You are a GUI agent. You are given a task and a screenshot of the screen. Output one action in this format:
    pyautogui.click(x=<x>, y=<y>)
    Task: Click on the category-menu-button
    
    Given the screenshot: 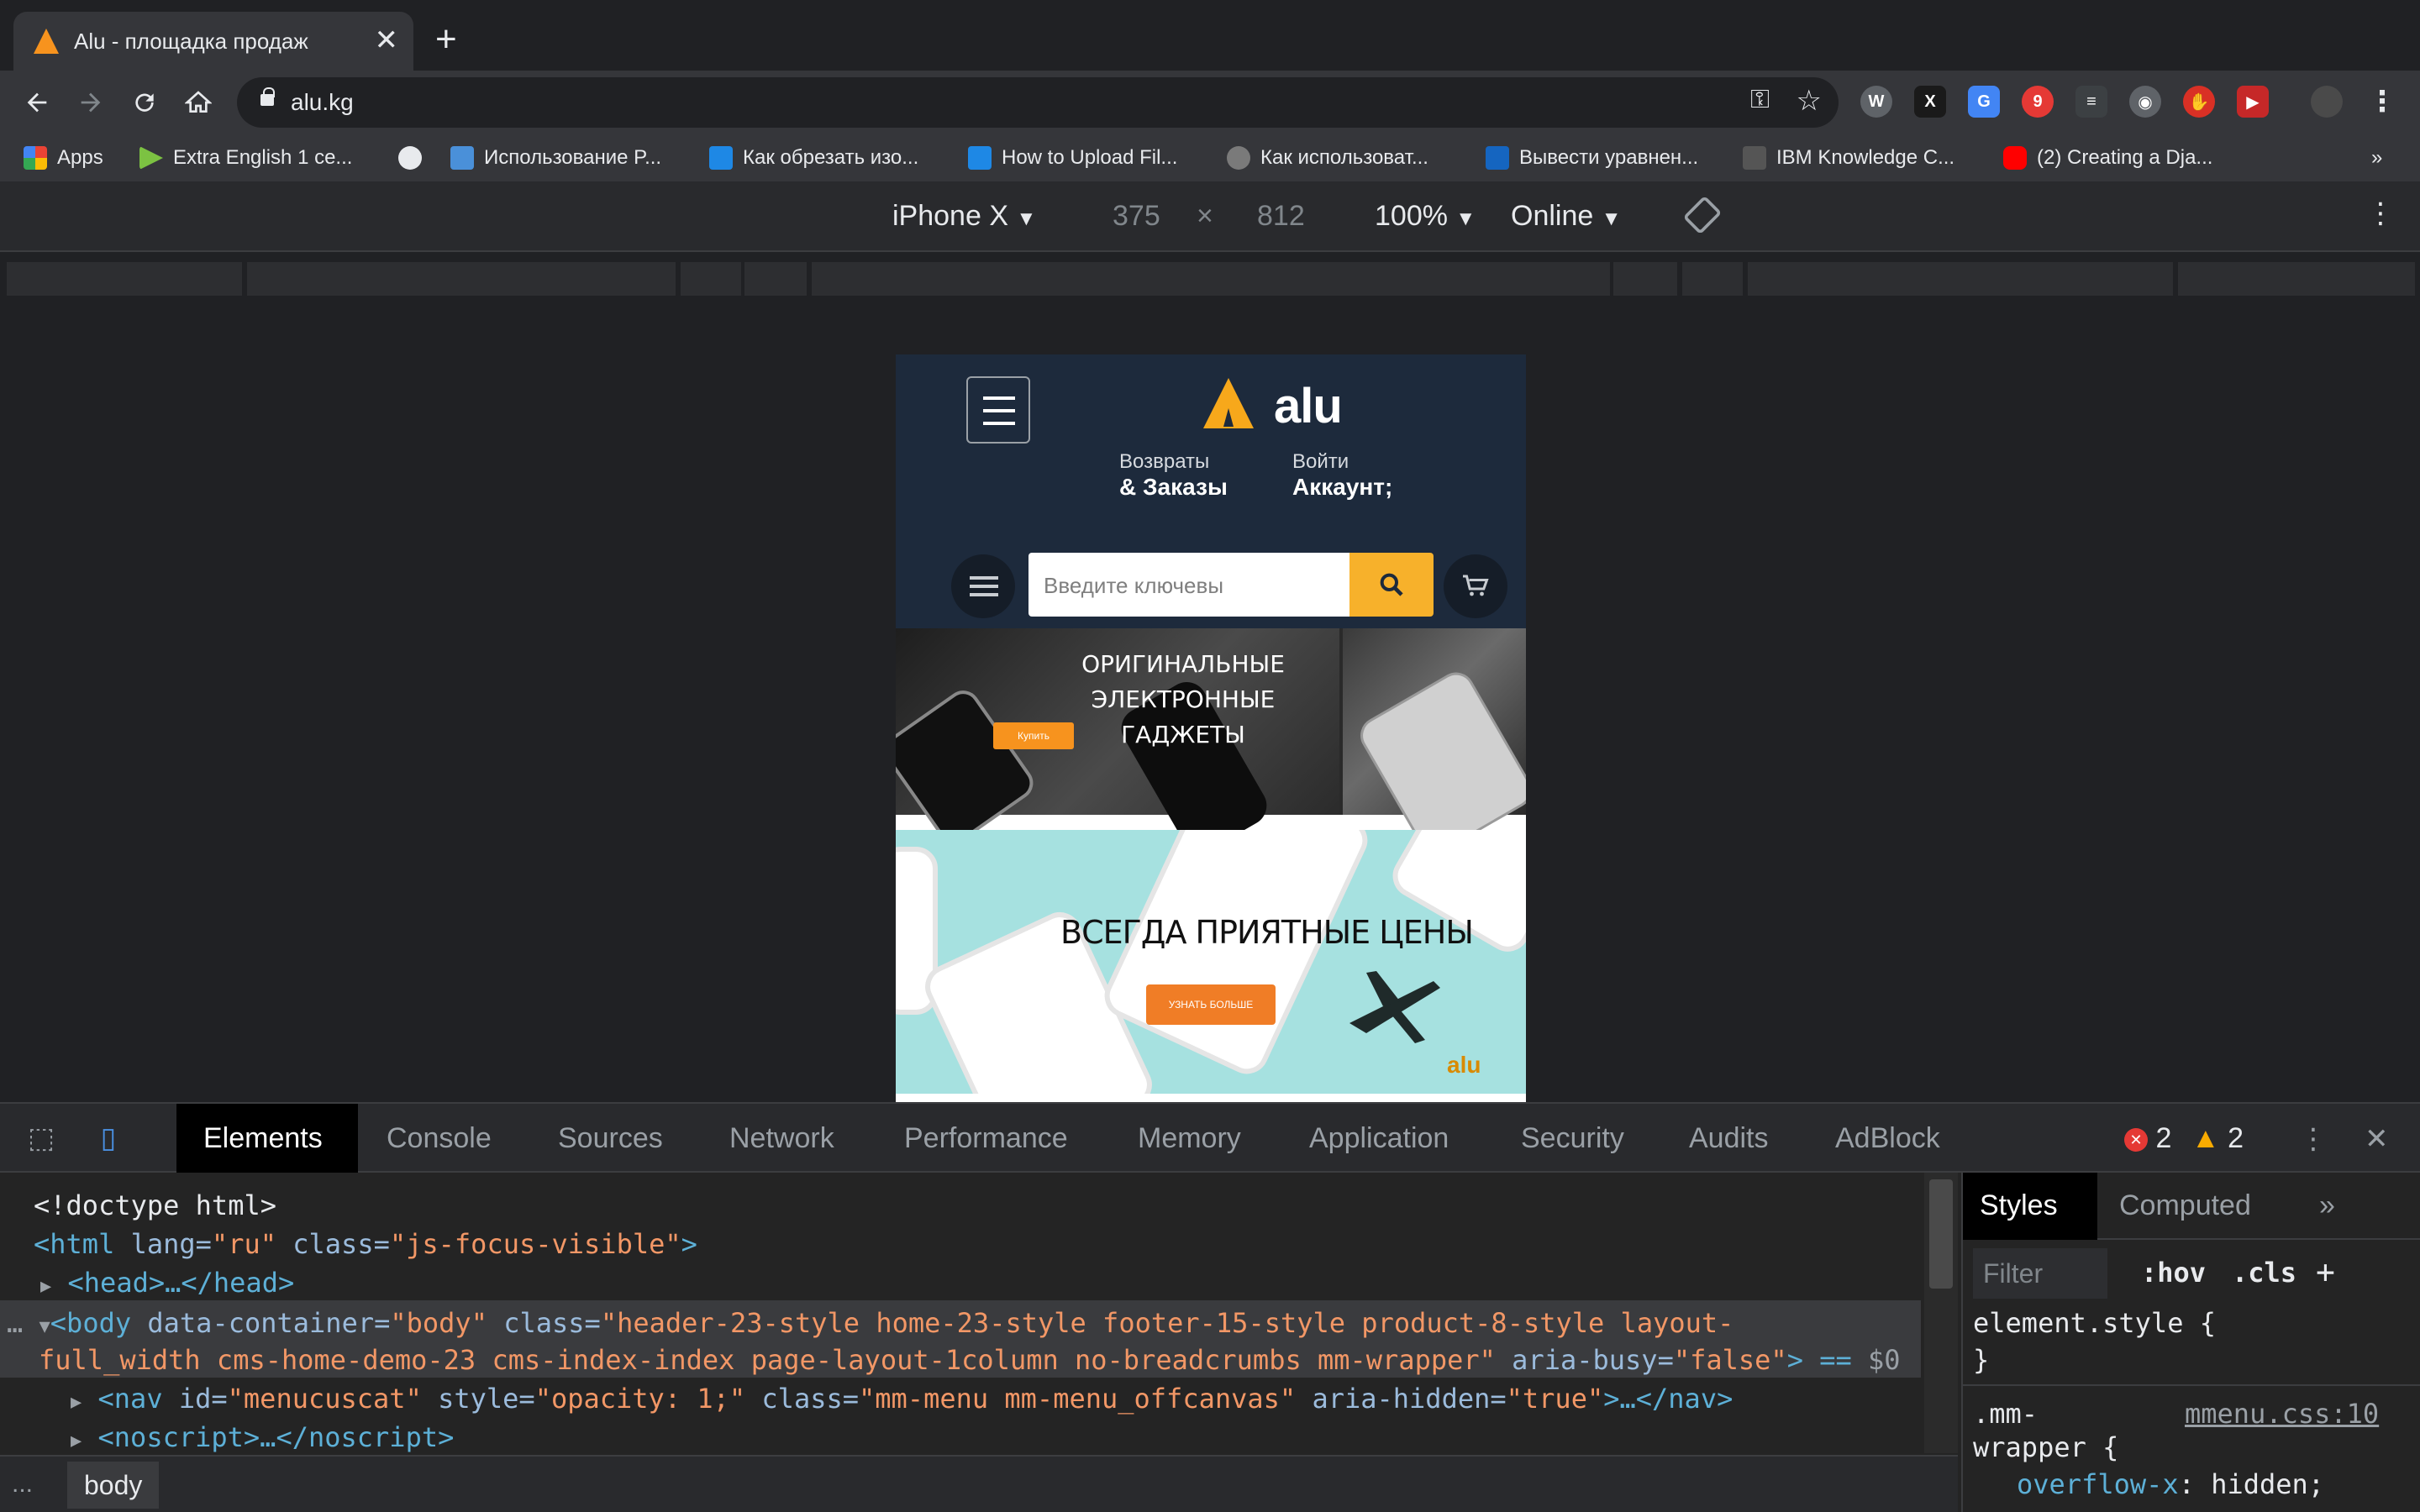 What is the action you would take?
    pyautogui.click(x=983, y=586)
    